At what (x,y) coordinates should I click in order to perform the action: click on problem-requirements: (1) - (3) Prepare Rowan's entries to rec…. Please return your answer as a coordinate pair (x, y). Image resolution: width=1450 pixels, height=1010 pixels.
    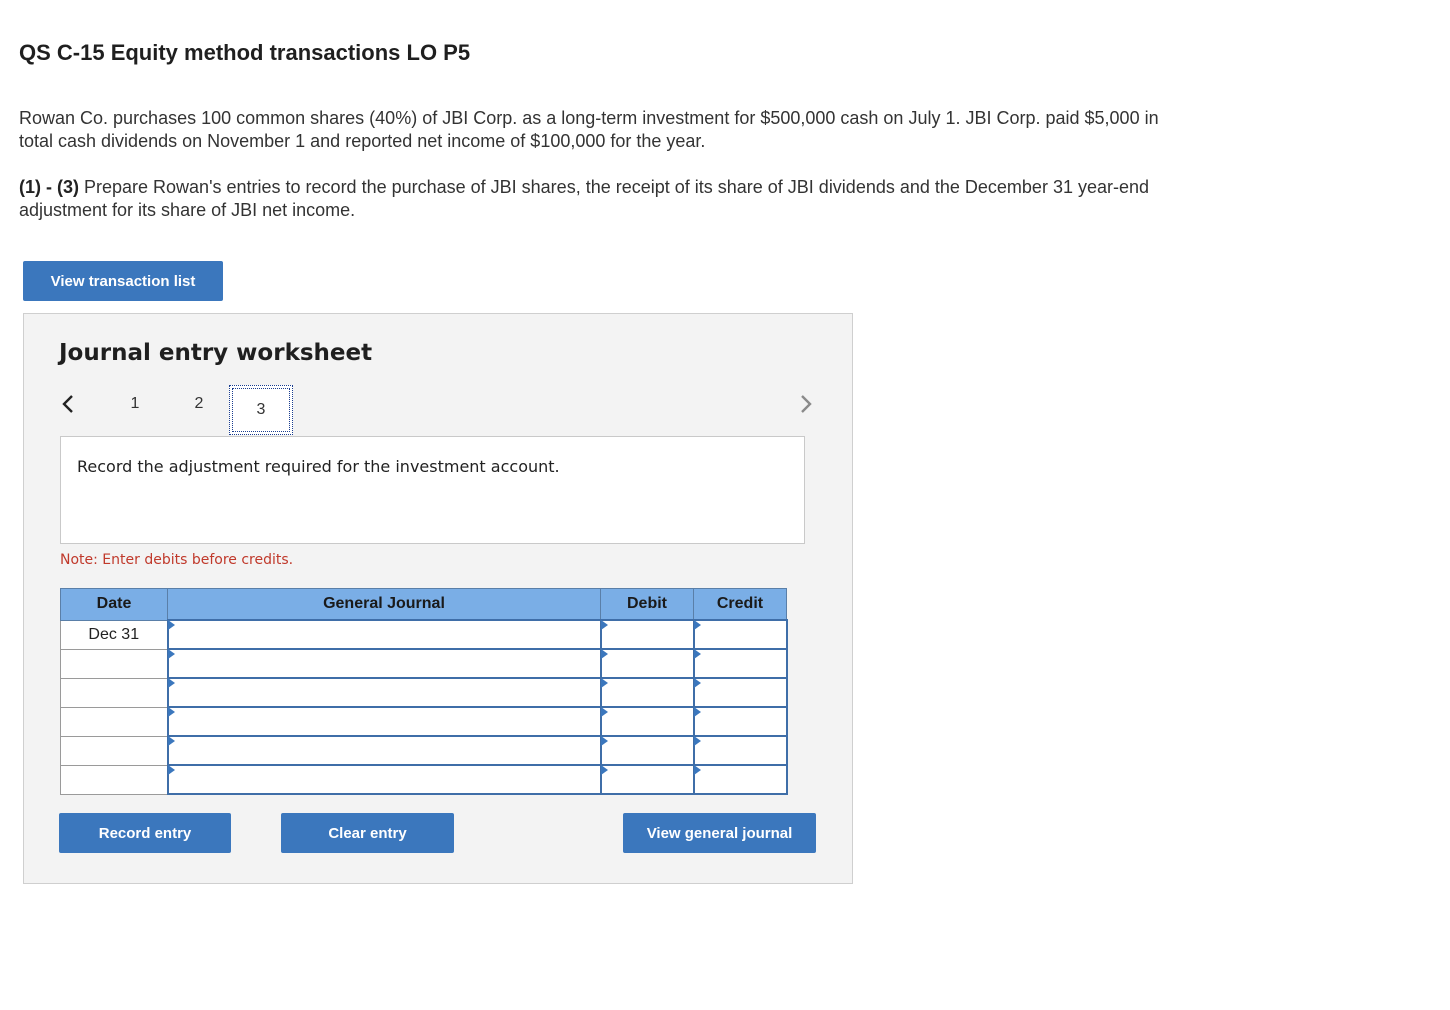
    Looking at the image, I should click on (604, 199).